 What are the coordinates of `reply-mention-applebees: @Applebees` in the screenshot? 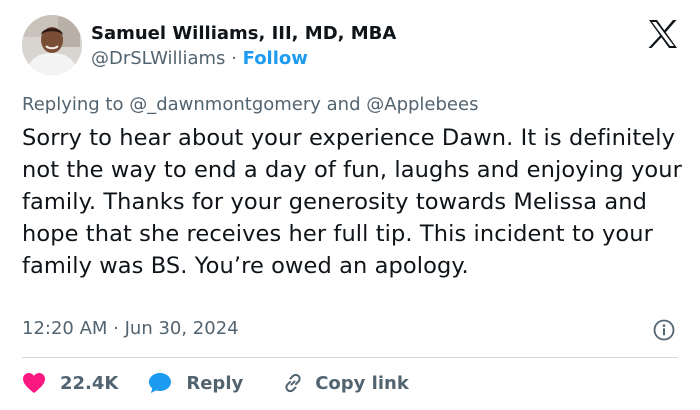 It's located at (422, 104).